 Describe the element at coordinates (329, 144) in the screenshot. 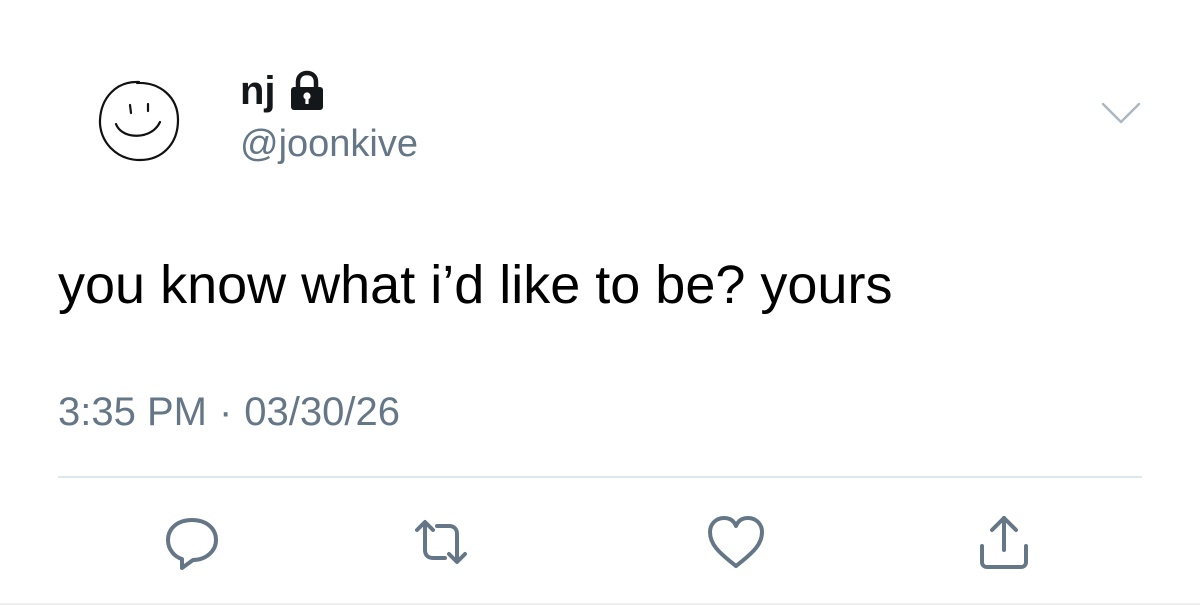

I see `user-handle: @joonkive` at that location.